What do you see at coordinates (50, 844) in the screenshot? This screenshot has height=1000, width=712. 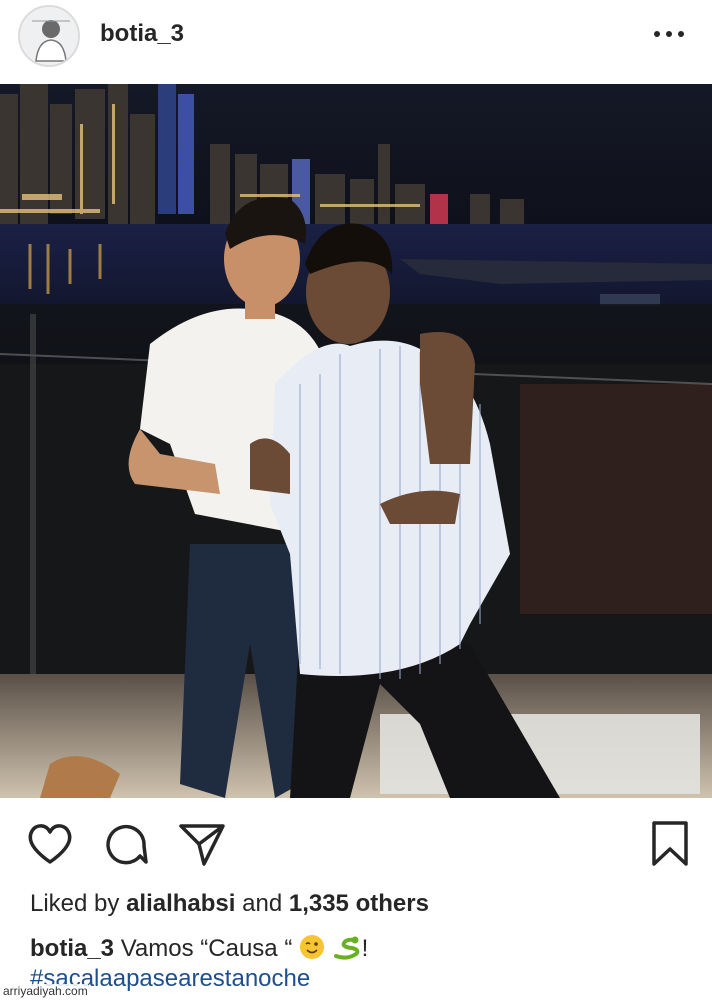 I see `heart-icon` at bounding box center [50, 844].